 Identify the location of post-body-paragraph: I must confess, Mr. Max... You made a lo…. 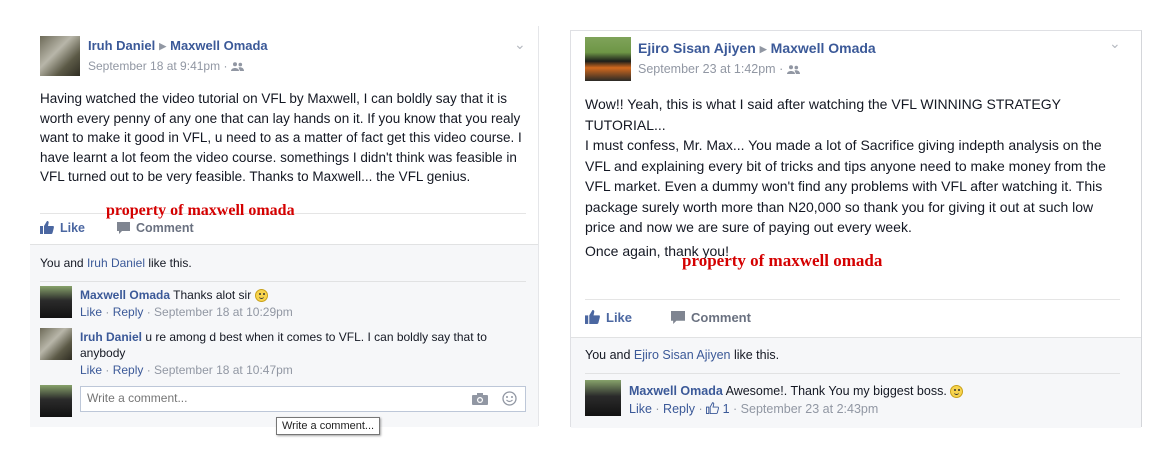
(845, 186).